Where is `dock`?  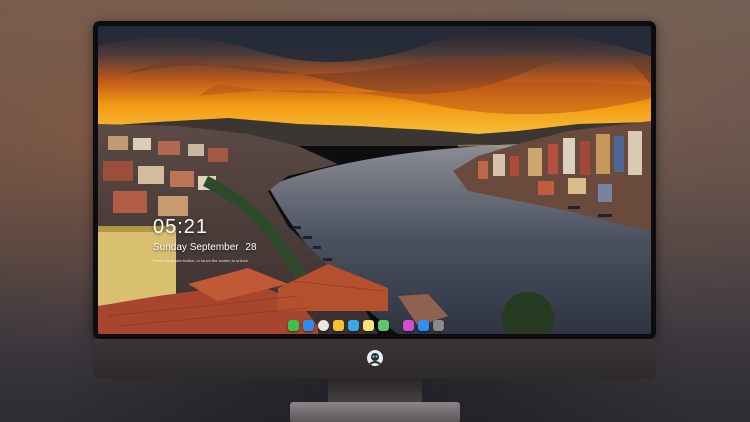 dock is located at coordinates (366, 325).